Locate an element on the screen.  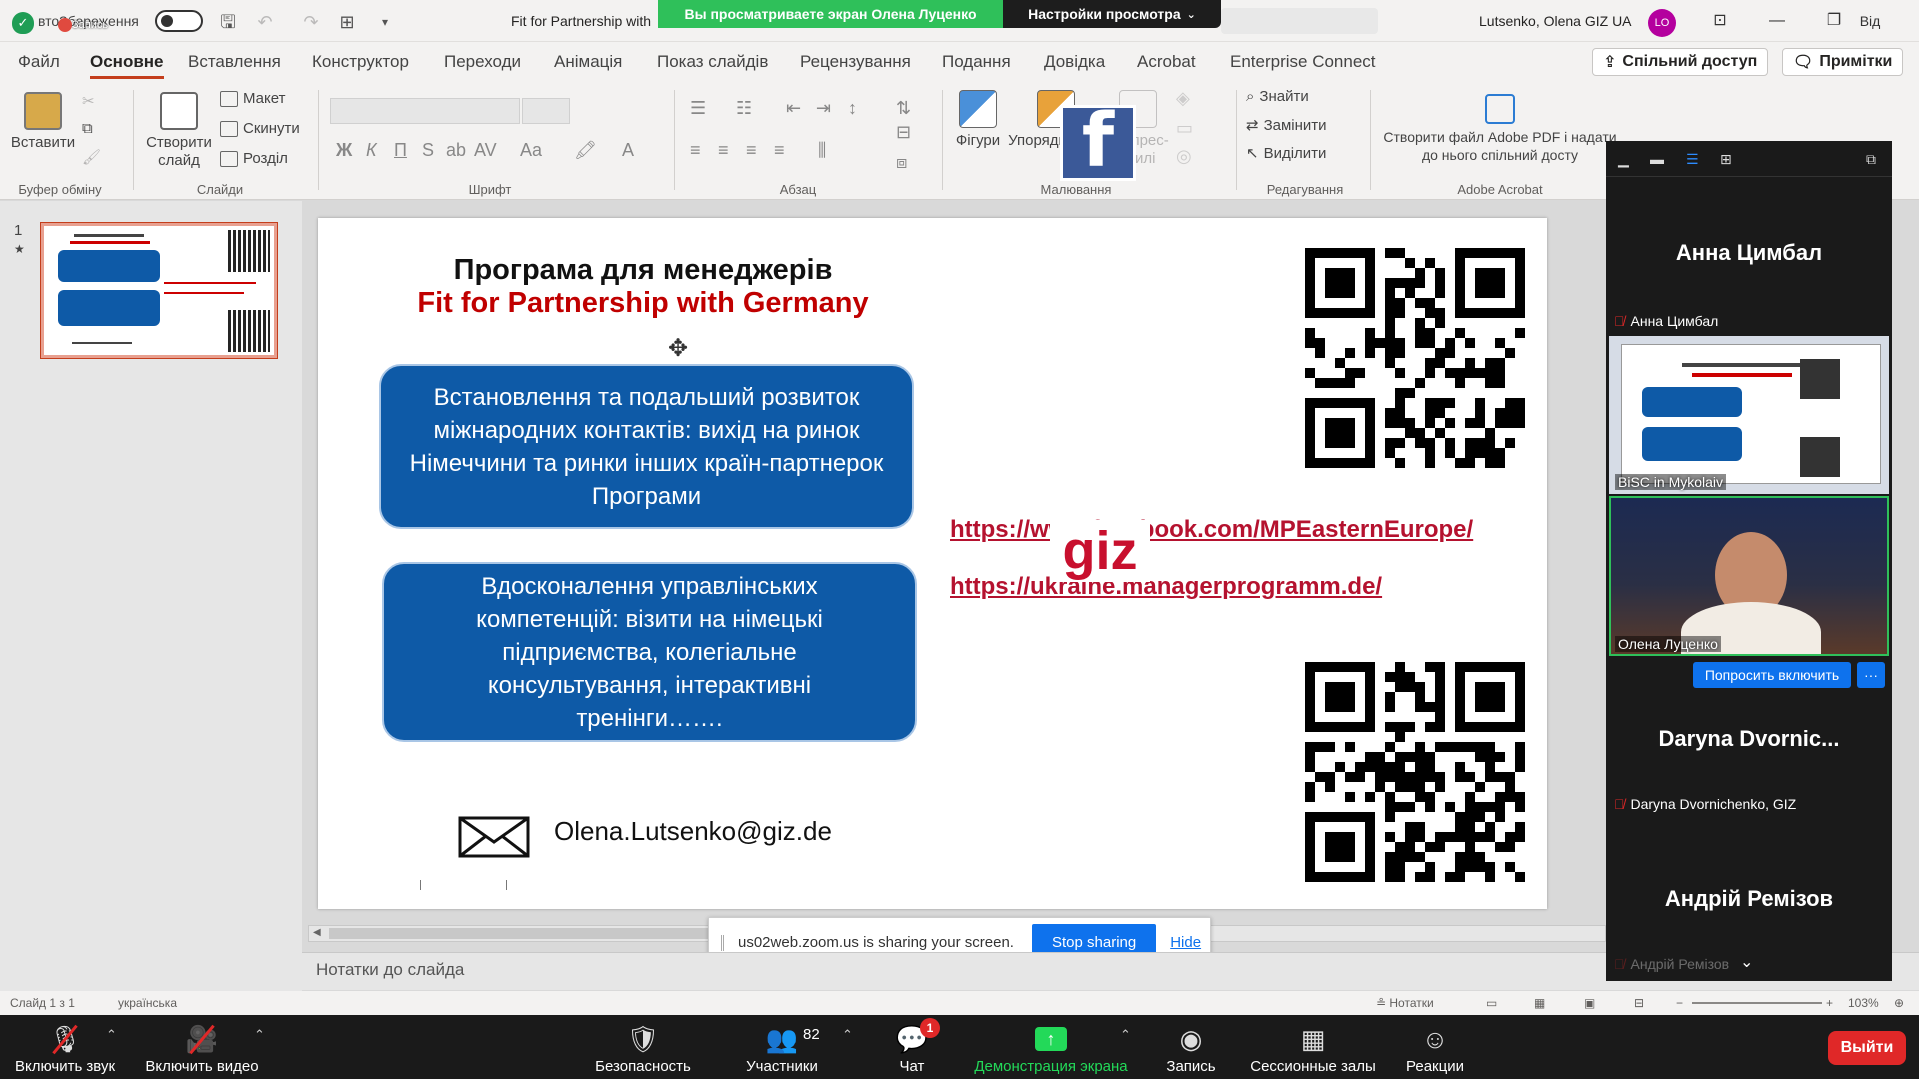
autosave-toggle is located at coordinates (179, 21).